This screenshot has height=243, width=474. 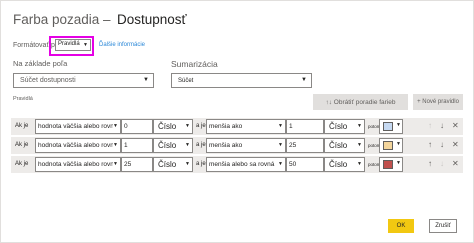 I want to click on rules-label: Pravidlá, so click(x=23, y=99).